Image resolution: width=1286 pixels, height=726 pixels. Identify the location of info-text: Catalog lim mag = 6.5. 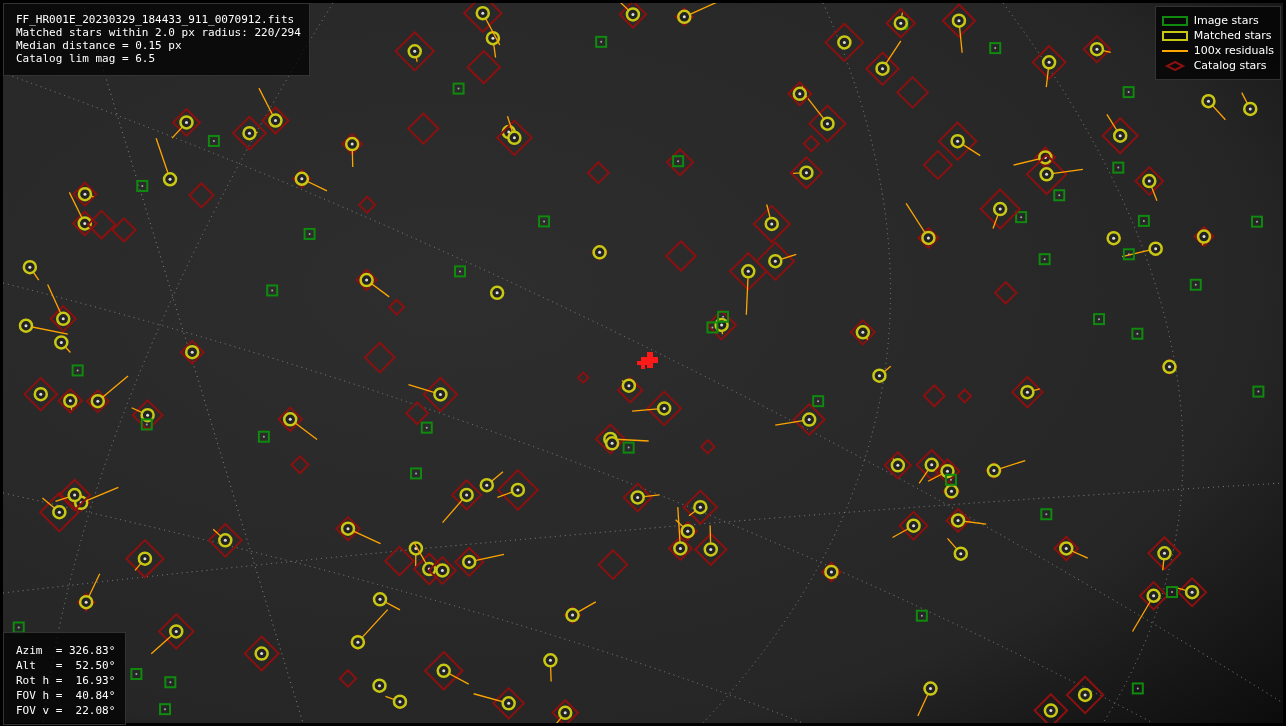
(86, 58).